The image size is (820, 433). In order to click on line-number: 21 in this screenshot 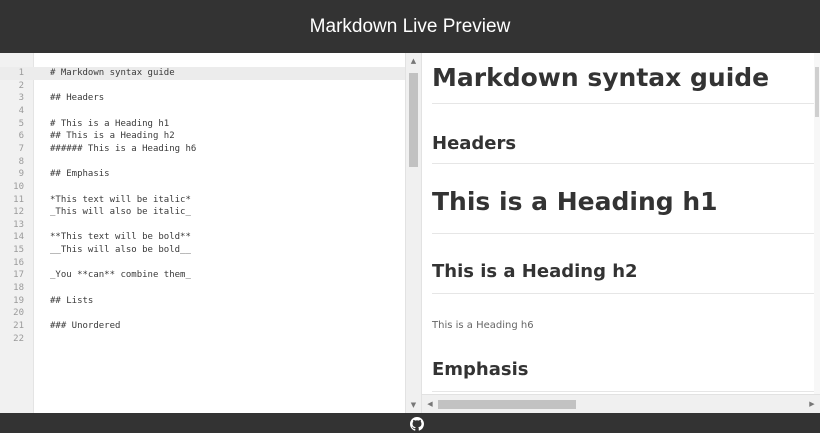, I will do `click(18, 326)`.